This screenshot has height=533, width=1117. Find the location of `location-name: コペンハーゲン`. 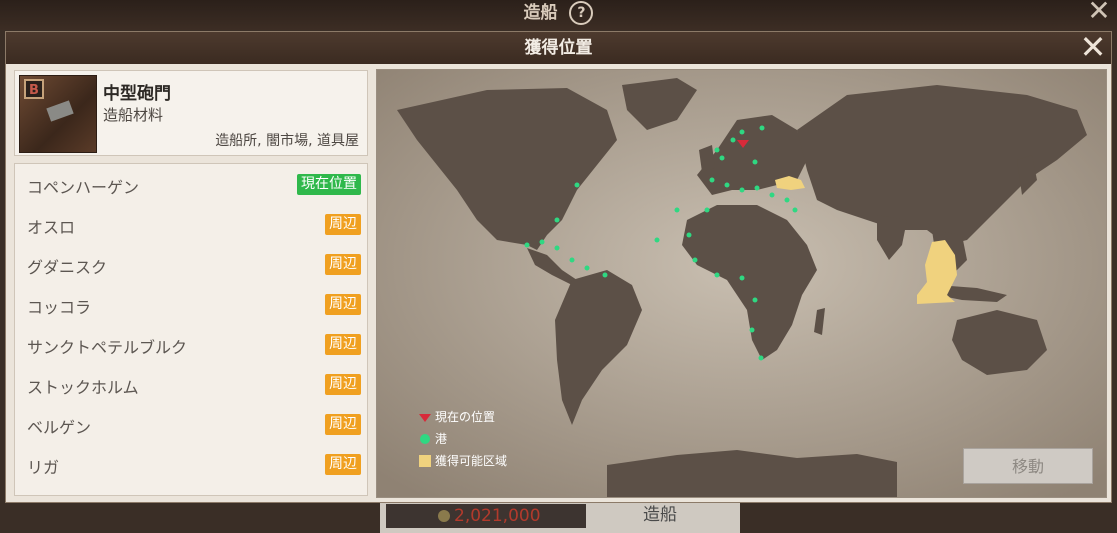

location-name: コペンハーゲン is located at coordinates (83, 187).